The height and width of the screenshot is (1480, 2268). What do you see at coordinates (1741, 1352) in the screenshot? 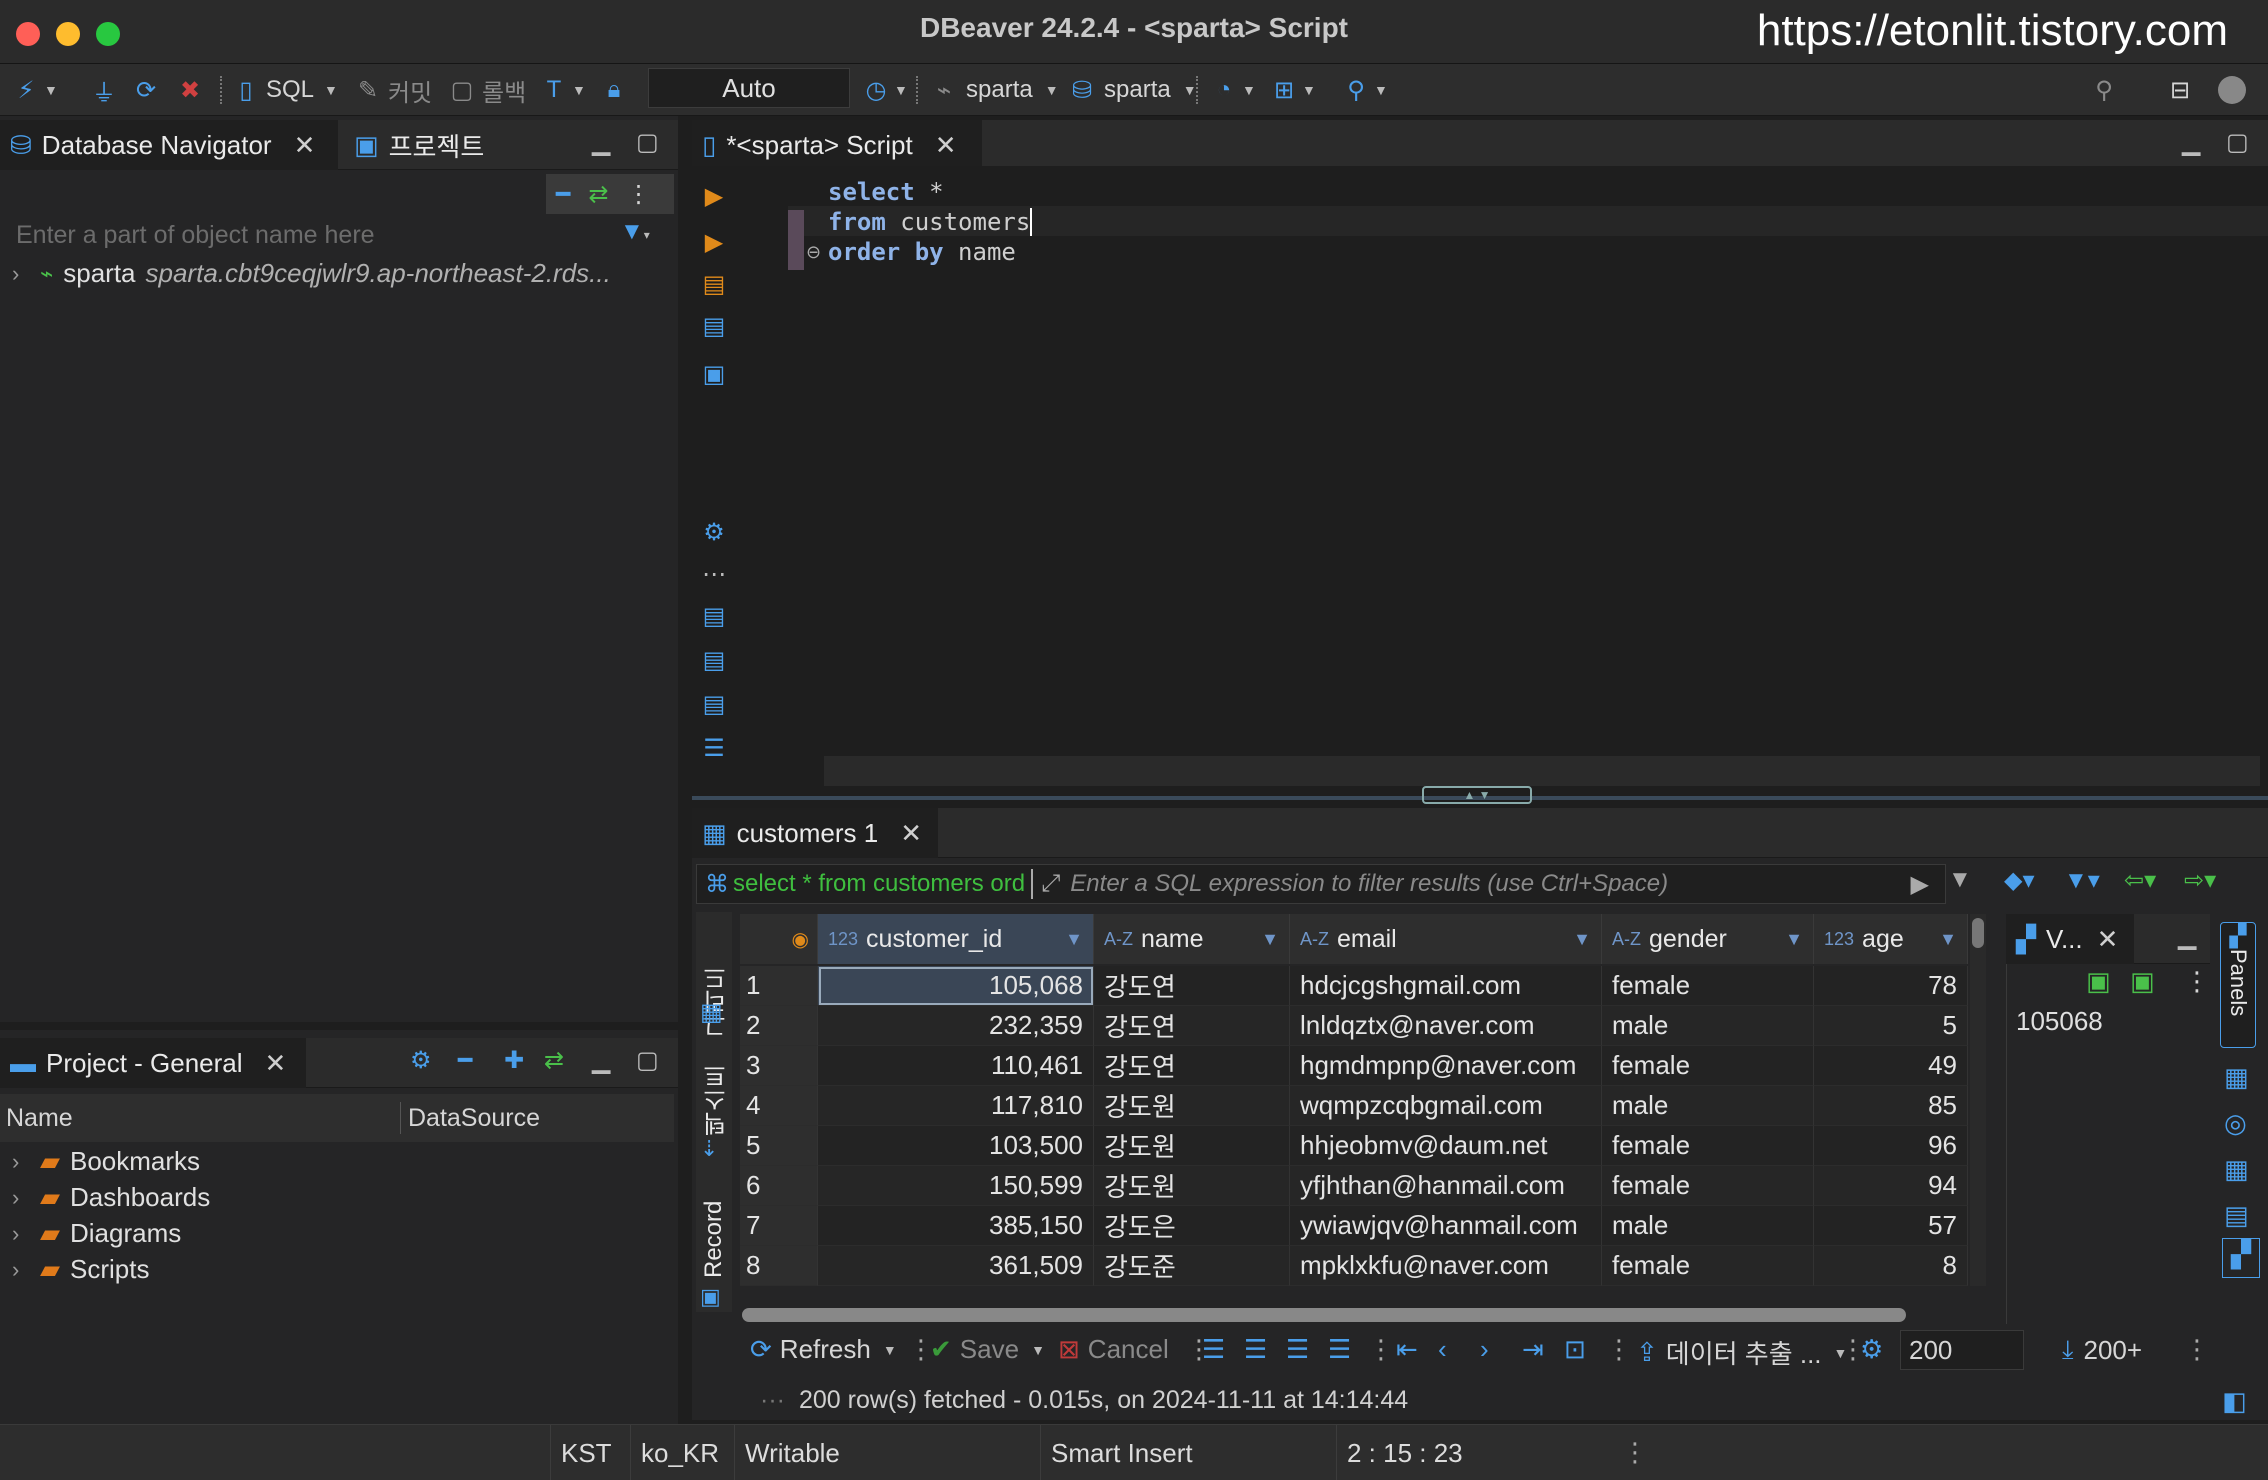
I see `export-data-button: ⇪ 데이터 추출 ... ▼` at bounding box center [1741, 1352].